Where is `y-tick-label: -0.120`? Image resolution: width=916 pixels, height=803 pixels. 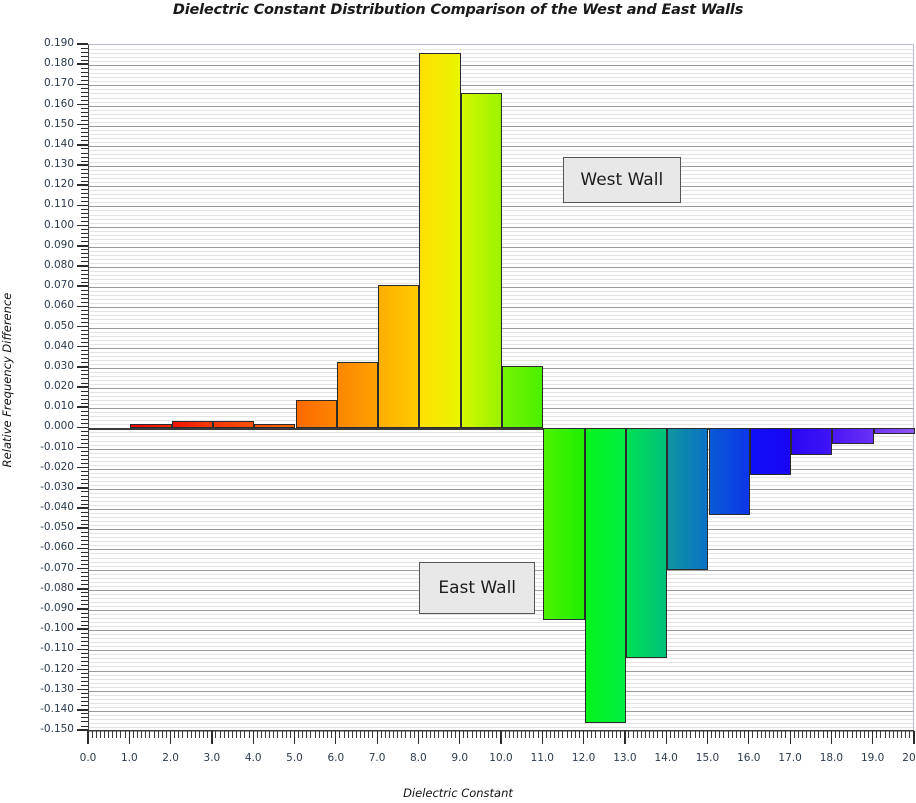 y-tick-label: -0.120 is located at coordinates (57, 668).